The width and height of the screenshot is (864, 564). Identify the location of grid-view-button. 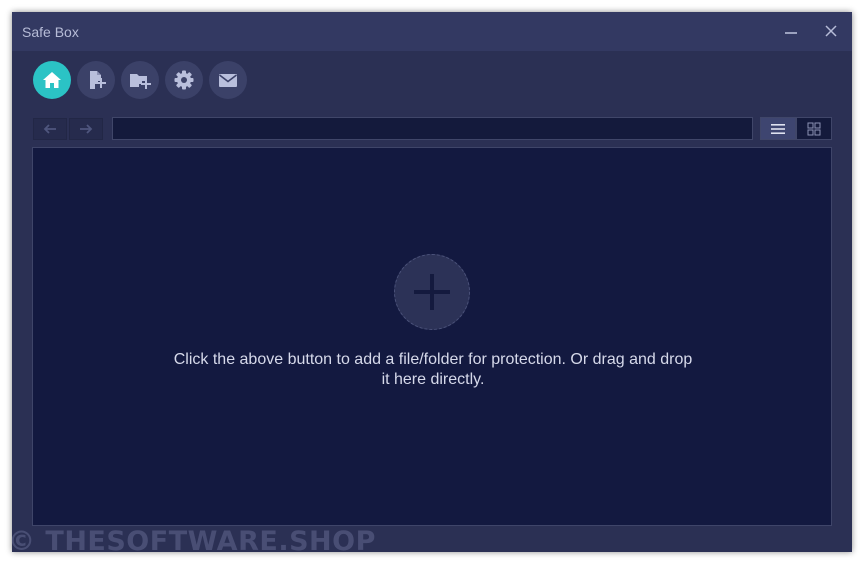
(814, 128).